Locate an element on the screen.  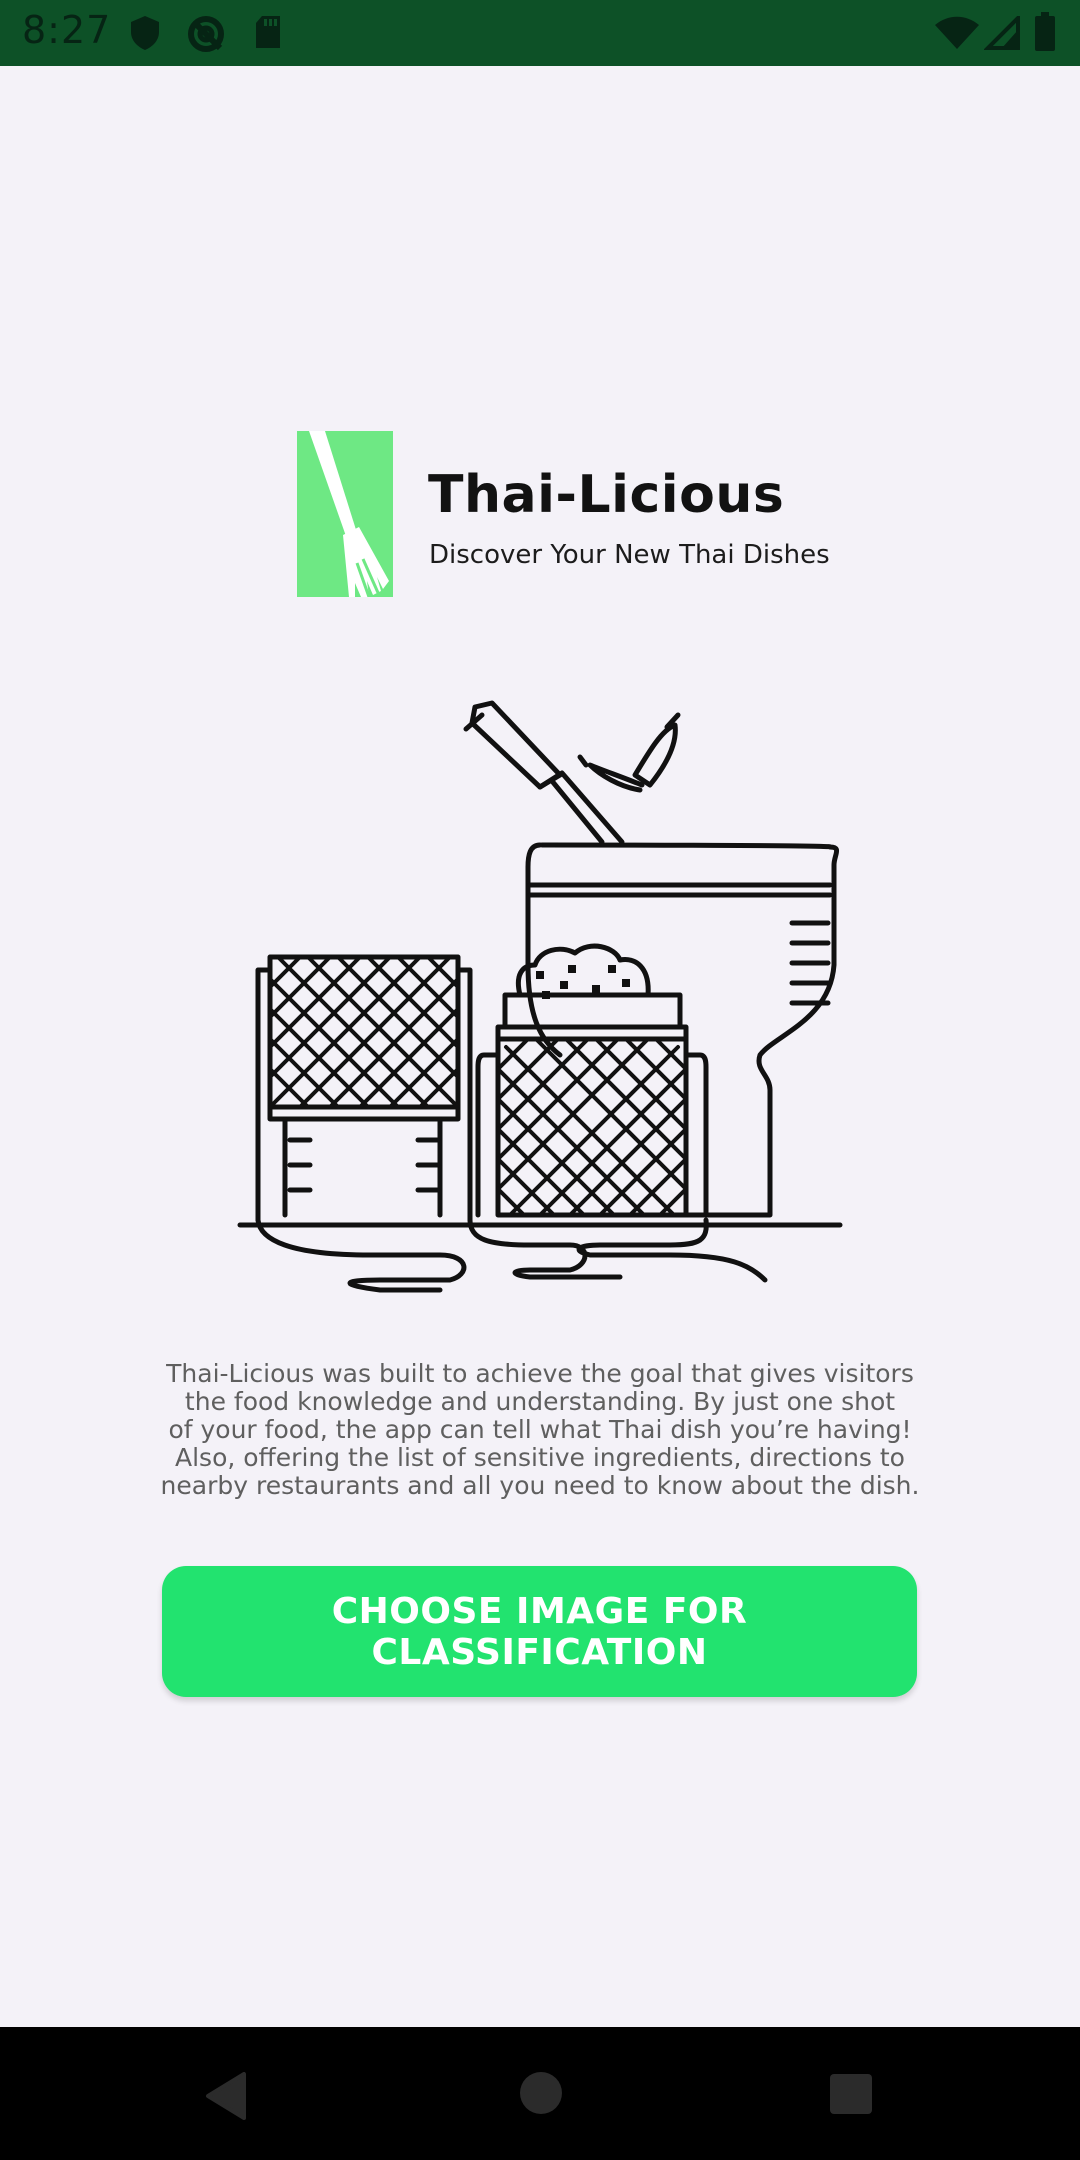
navigation-bar is located at coordinates (540, 2093).